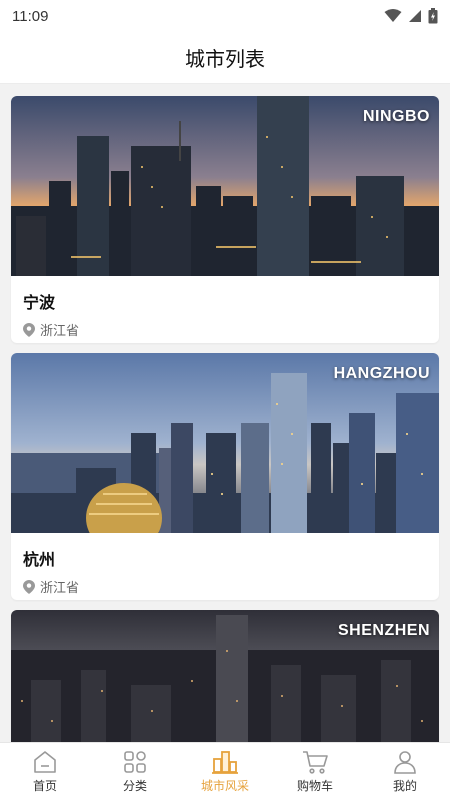 The width and height of the screenshot is (450, 800). Describe the element at coordinates (39, 302) in the screenshot. I see `city-name: 宁波` at that location.